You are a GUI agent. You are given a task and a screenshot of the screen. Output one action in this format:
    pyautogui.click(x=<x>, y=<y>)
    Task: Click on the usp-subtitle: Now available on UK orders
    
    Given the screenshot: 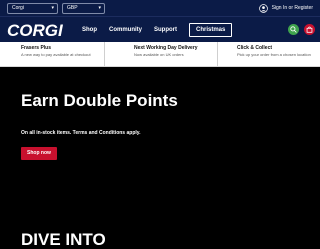 What is the action you would take?
    pyautogui.click(x=159, y=54)
    